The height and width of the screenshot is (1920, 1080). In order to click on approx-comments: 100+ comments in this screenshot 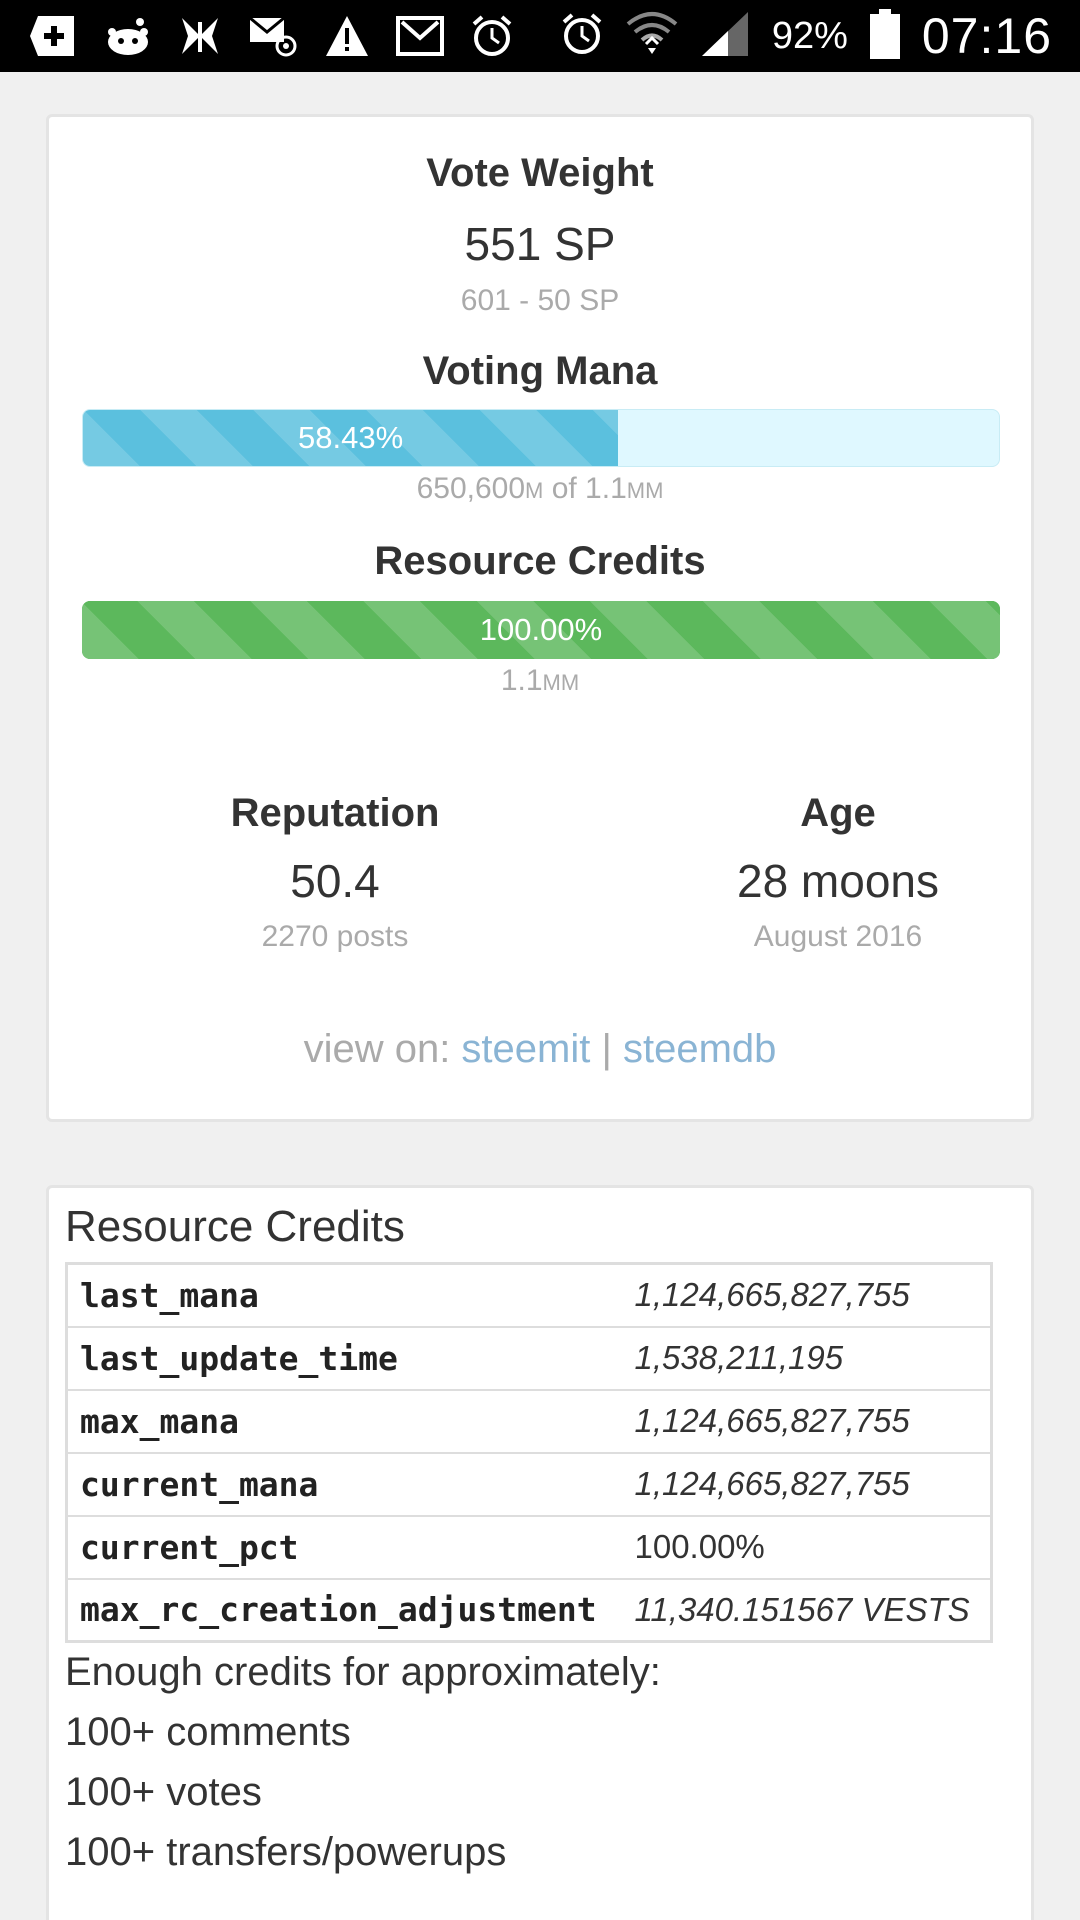, I will do `click(208, 1732)`.